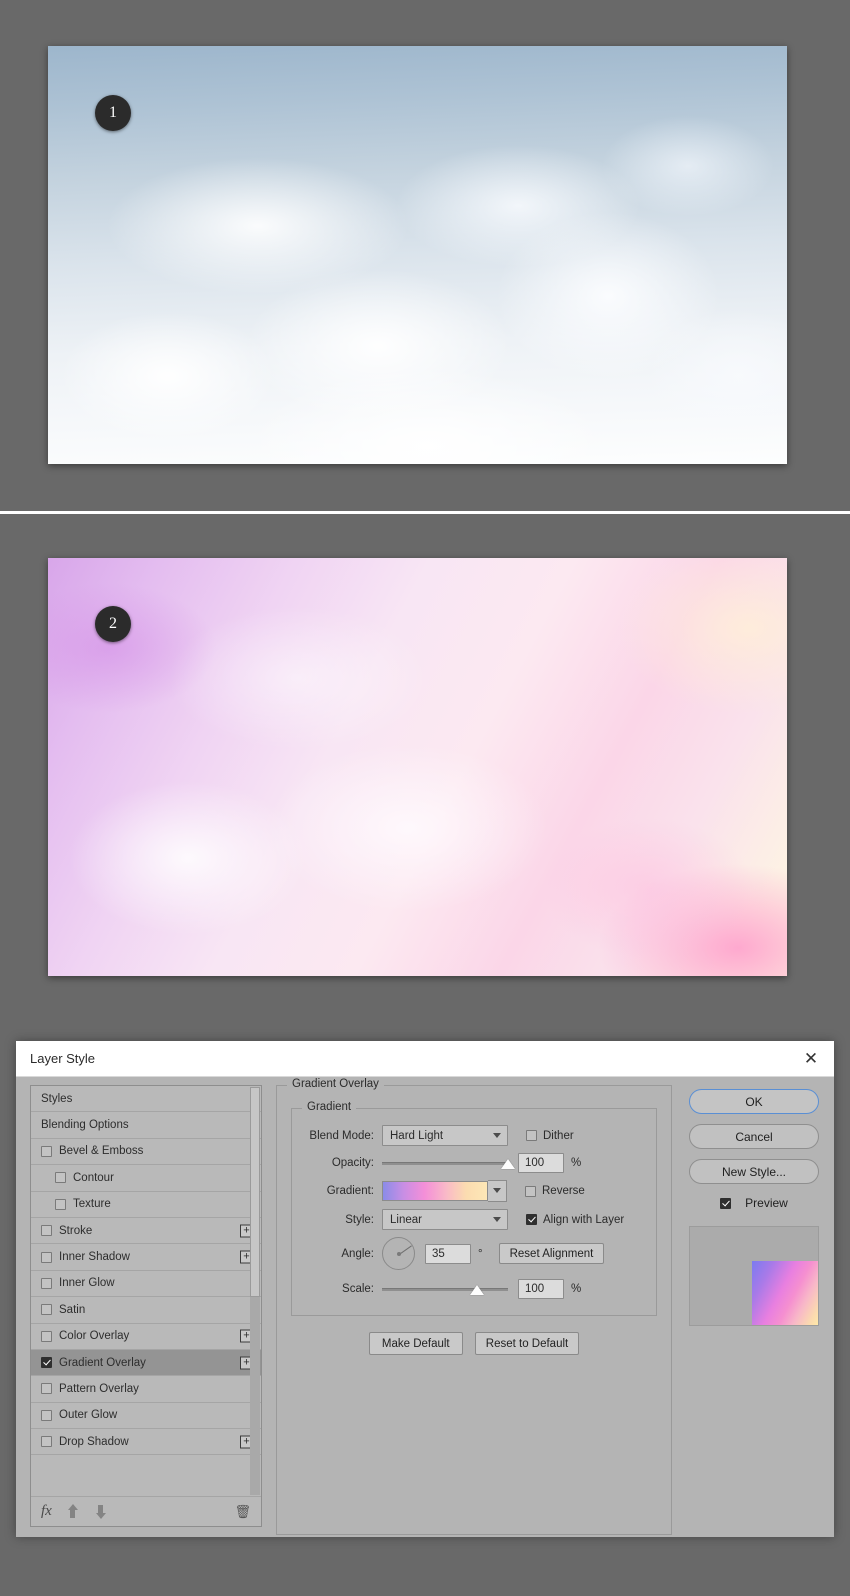  I want to click on scale-label: Scale:, so click(358, 1289).